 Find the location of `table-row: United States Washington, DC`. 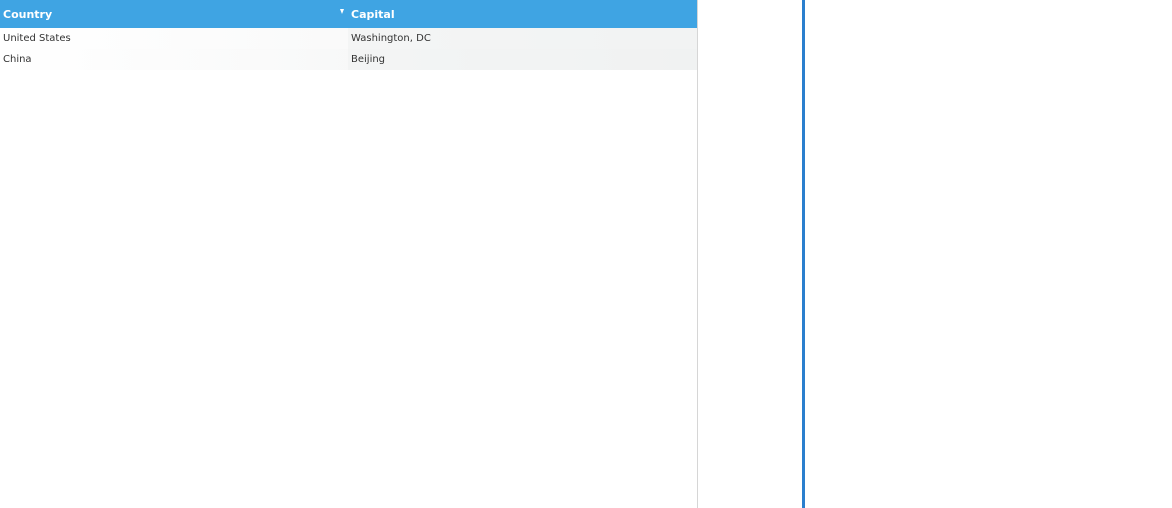

table-row: United States Washington, DC is located at coordinates (348, 38).